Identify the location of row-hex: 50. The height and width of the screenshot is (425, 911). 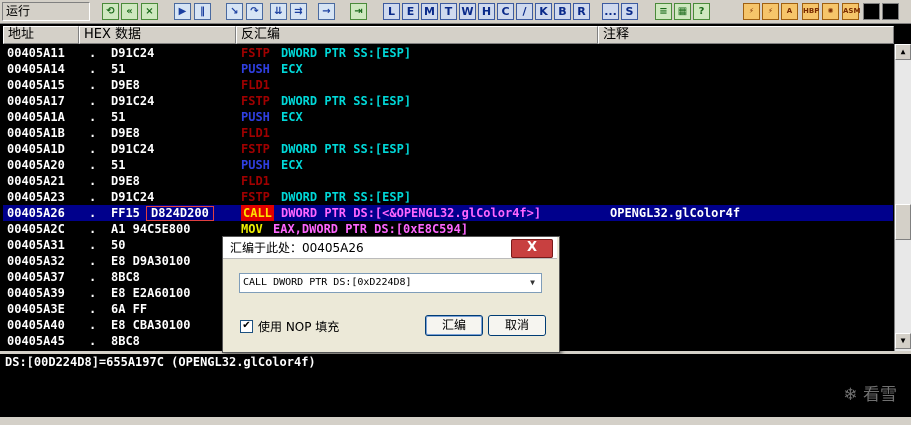
(118, 245).